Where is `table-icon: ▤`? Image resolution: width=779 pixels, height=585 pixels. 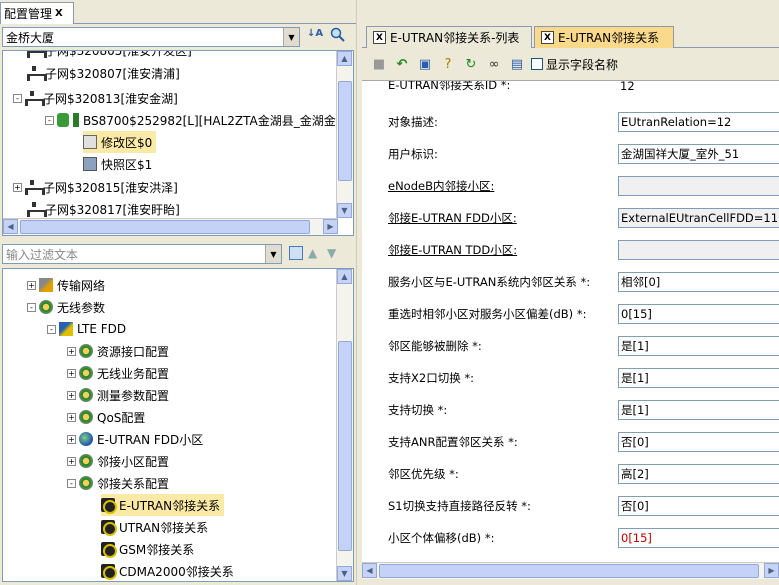 table-icon: ▤ is located at coordinates (517, 64).